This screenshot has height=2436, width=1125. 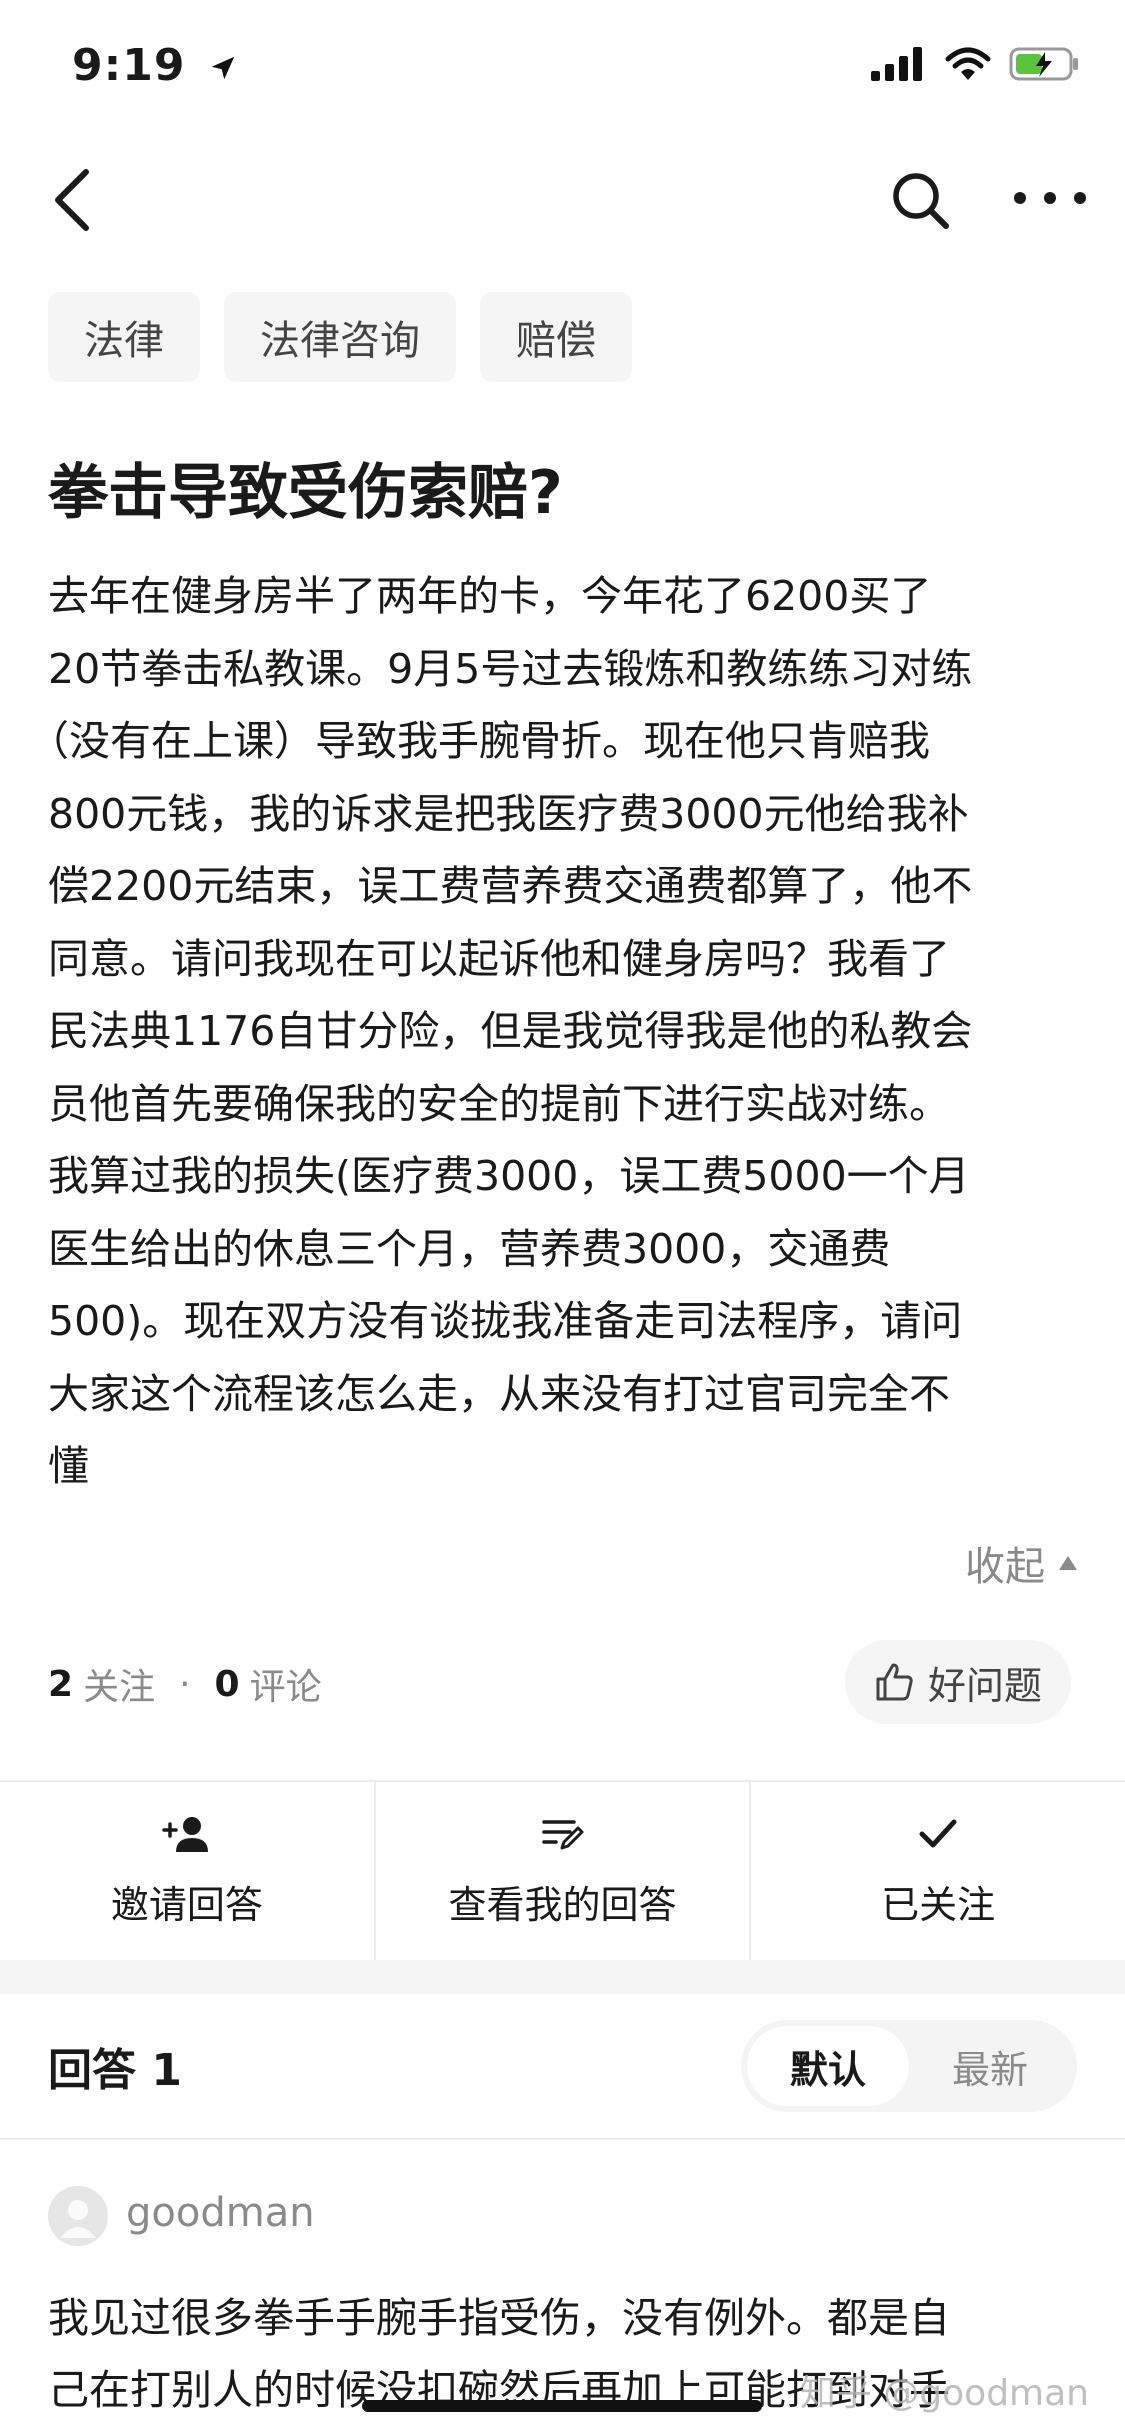 I want to click on battery-charging-icon, so click(x=1043, y=64).